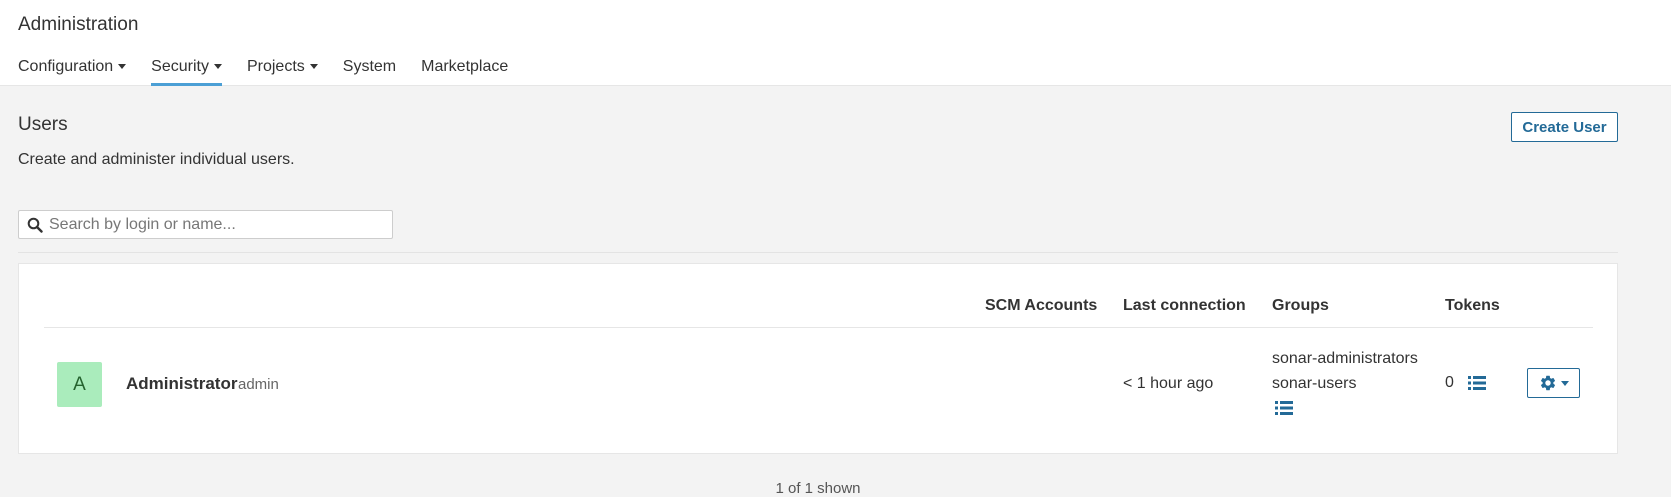 Image resolution: width=1671 pixels, height=497 pixels. I want to click on nav-marketplace-label: Marketplace, so click(465, 66).